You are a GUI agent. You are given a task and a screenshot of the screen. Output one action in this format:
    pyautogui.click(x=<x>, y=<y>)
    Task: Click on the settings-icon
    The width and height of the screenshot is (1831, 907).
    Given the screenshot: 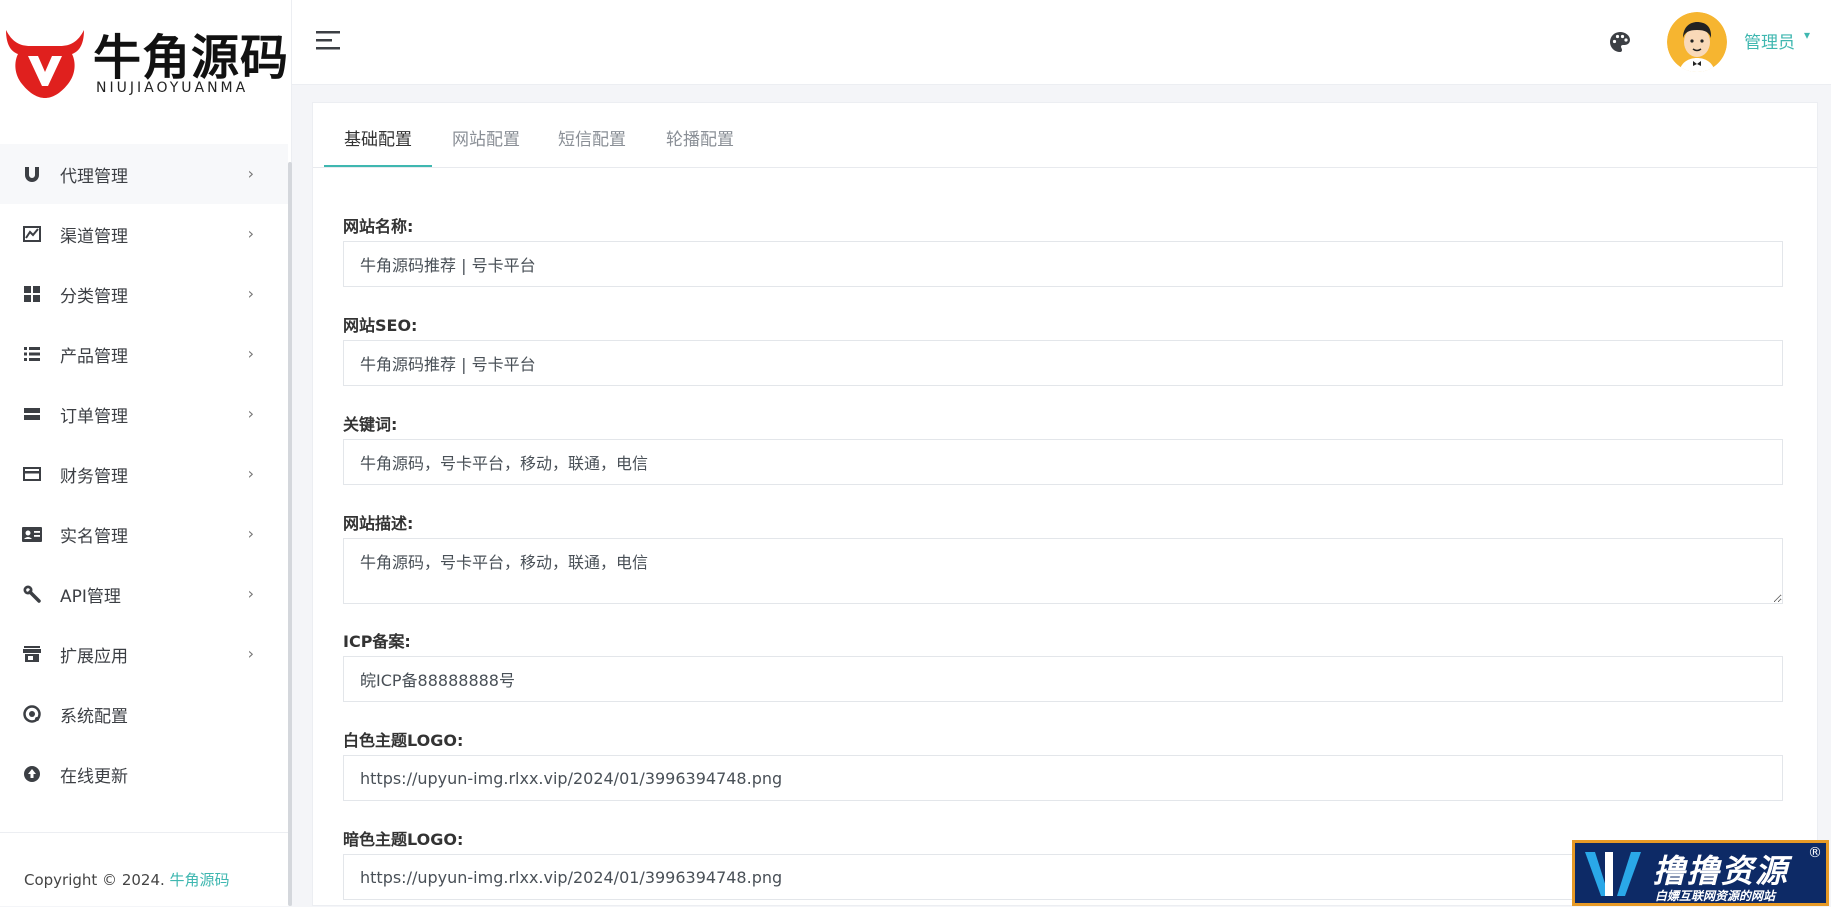 What is the action you would take?
    pyautogui.click(x=32, y=714)
    